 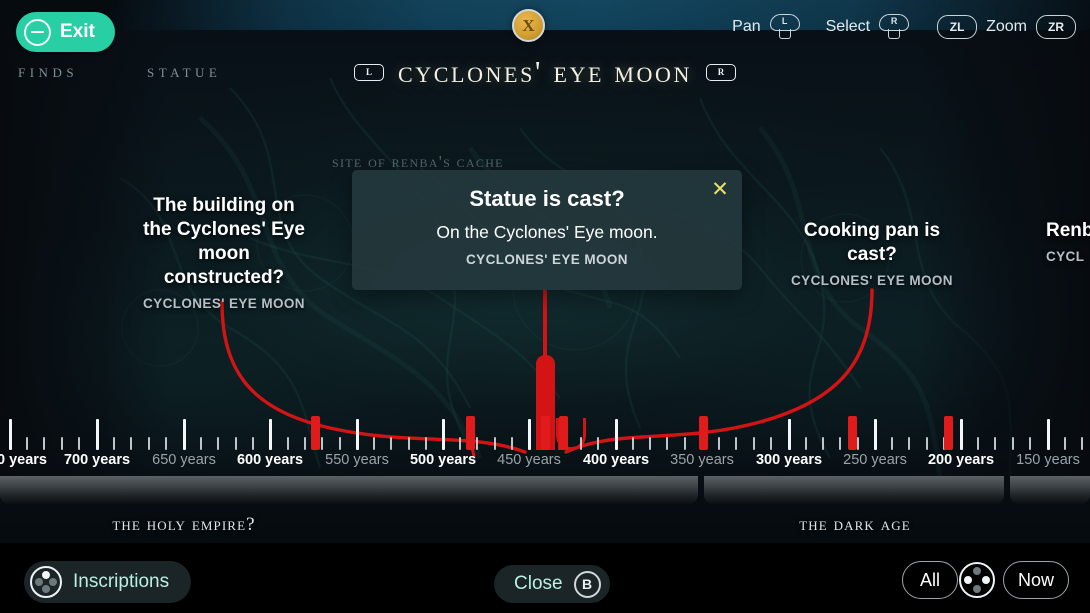 I want to click on timeline-tick-label: 150 years, so click(x=1048, y=460).